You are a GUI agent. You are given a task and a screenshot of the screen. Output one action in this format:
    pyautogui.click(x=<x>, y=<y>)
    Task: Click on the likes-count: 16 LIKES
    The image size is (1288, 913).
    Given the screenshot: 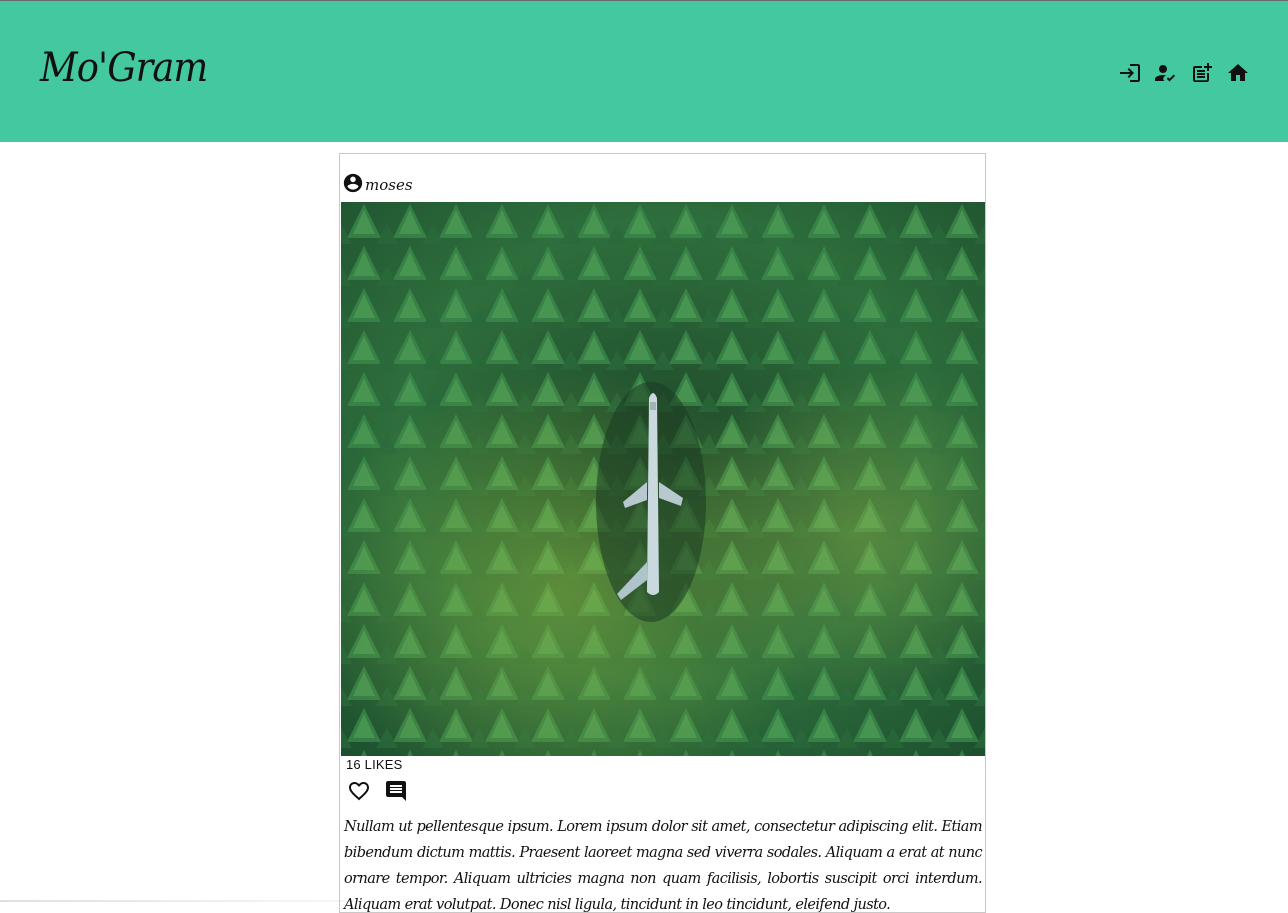 What is the action you would take?
    pyautogui.click(x=374, y=764)
    